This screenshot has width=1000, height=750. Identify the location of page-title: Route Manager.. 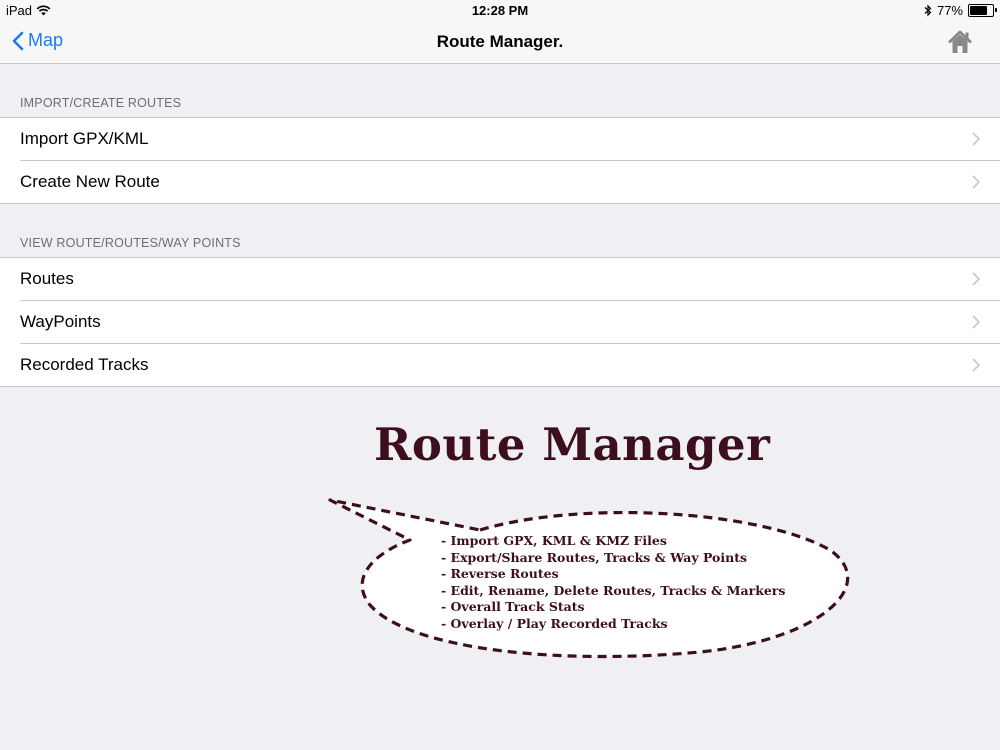
(500, 41).